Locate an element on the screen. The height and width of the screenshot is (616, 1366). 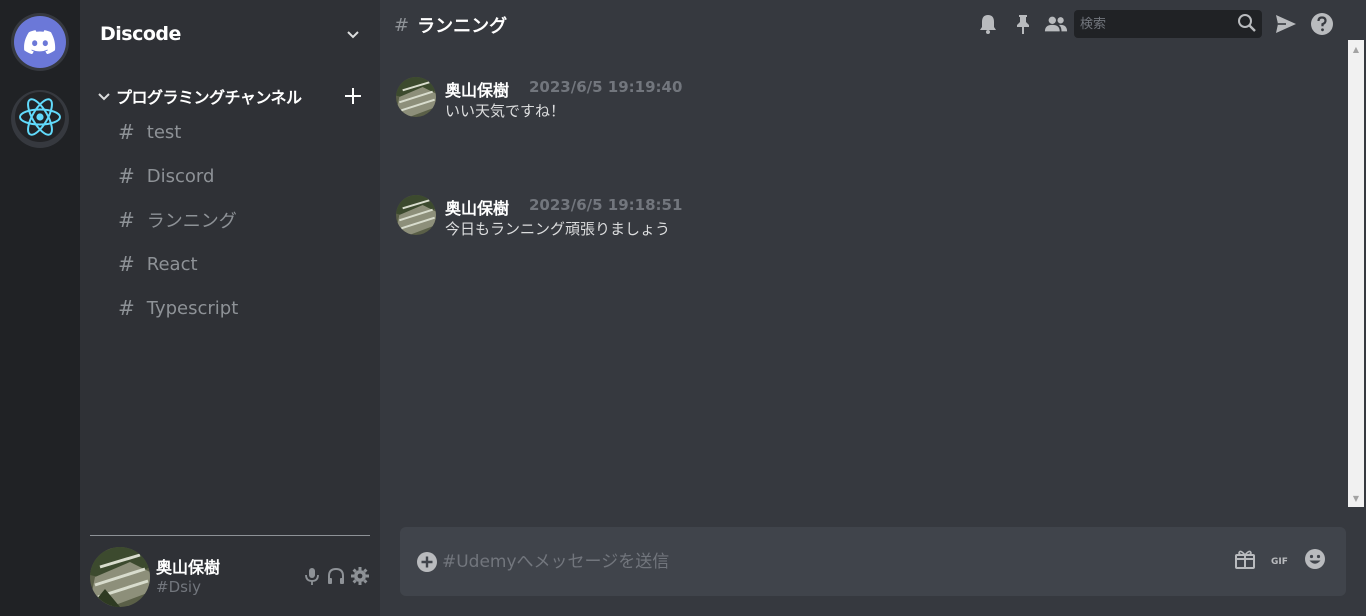
search-input is located at coordinates (1155, 24).